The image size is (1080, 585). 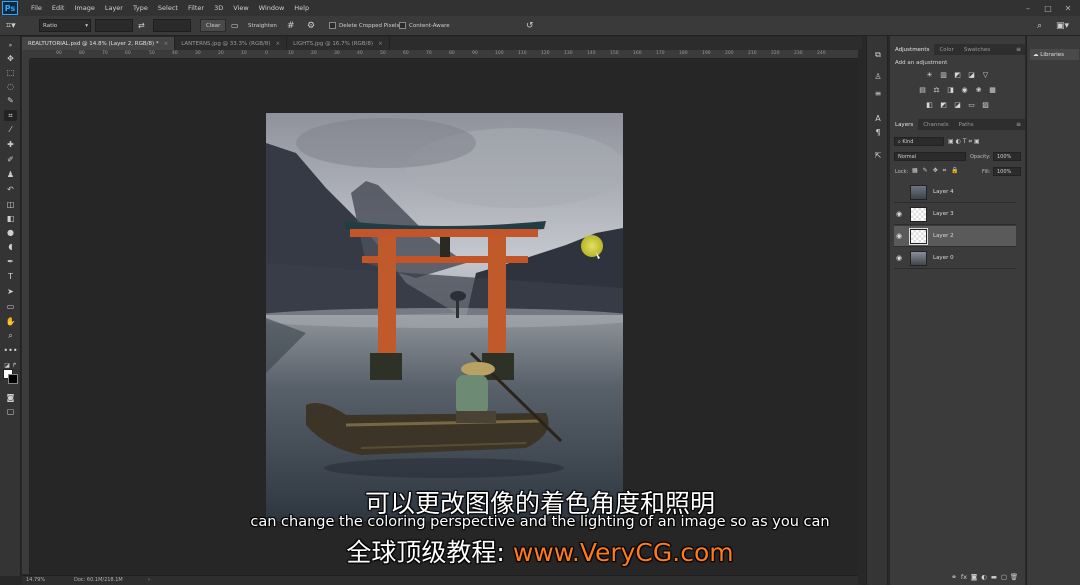 What do you see at coordinates (17, 25) in the screenshot?
I see `crop-tool-icon: ⌗▾` at bounding box center [17, 25].